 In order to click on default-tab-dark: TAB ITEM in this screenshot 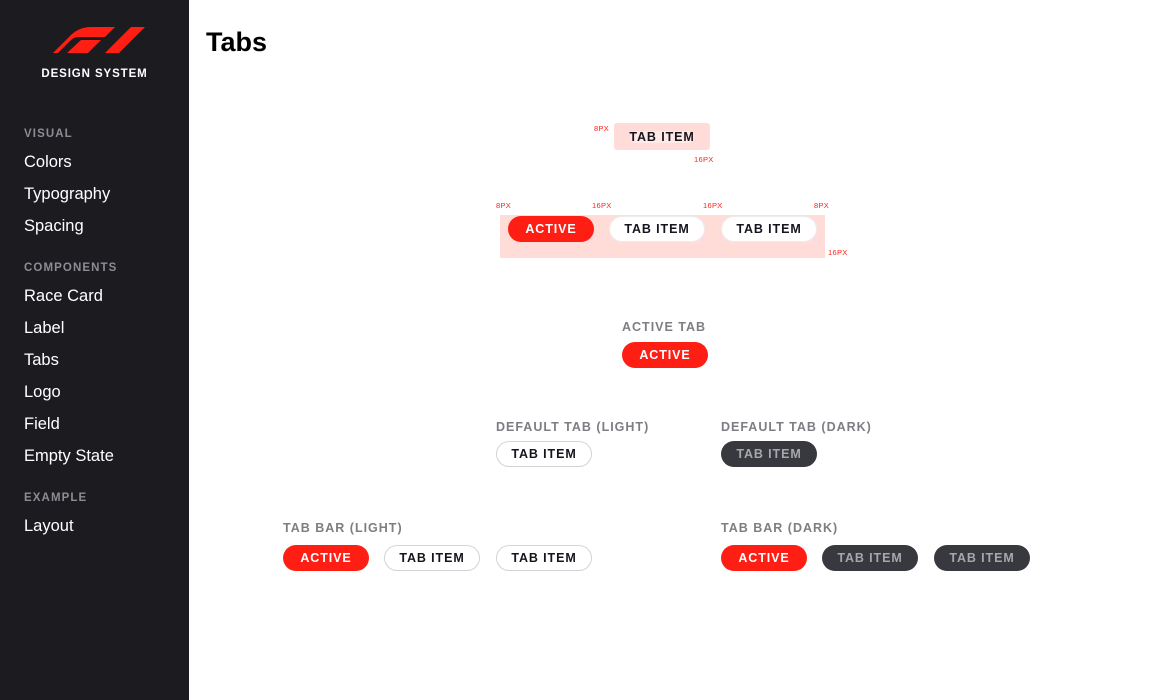, I will do `click(769, 454)`.